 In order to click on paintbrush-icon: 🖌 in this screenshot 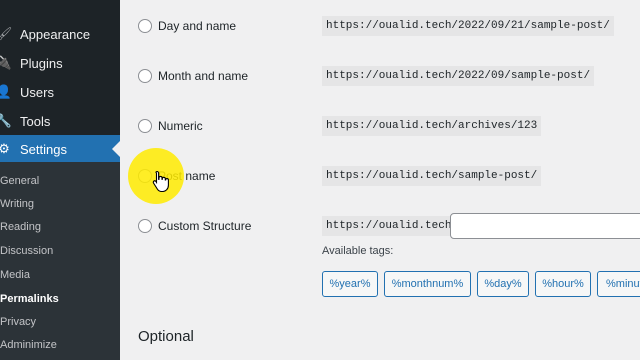, I will do `click(6, 33)`.